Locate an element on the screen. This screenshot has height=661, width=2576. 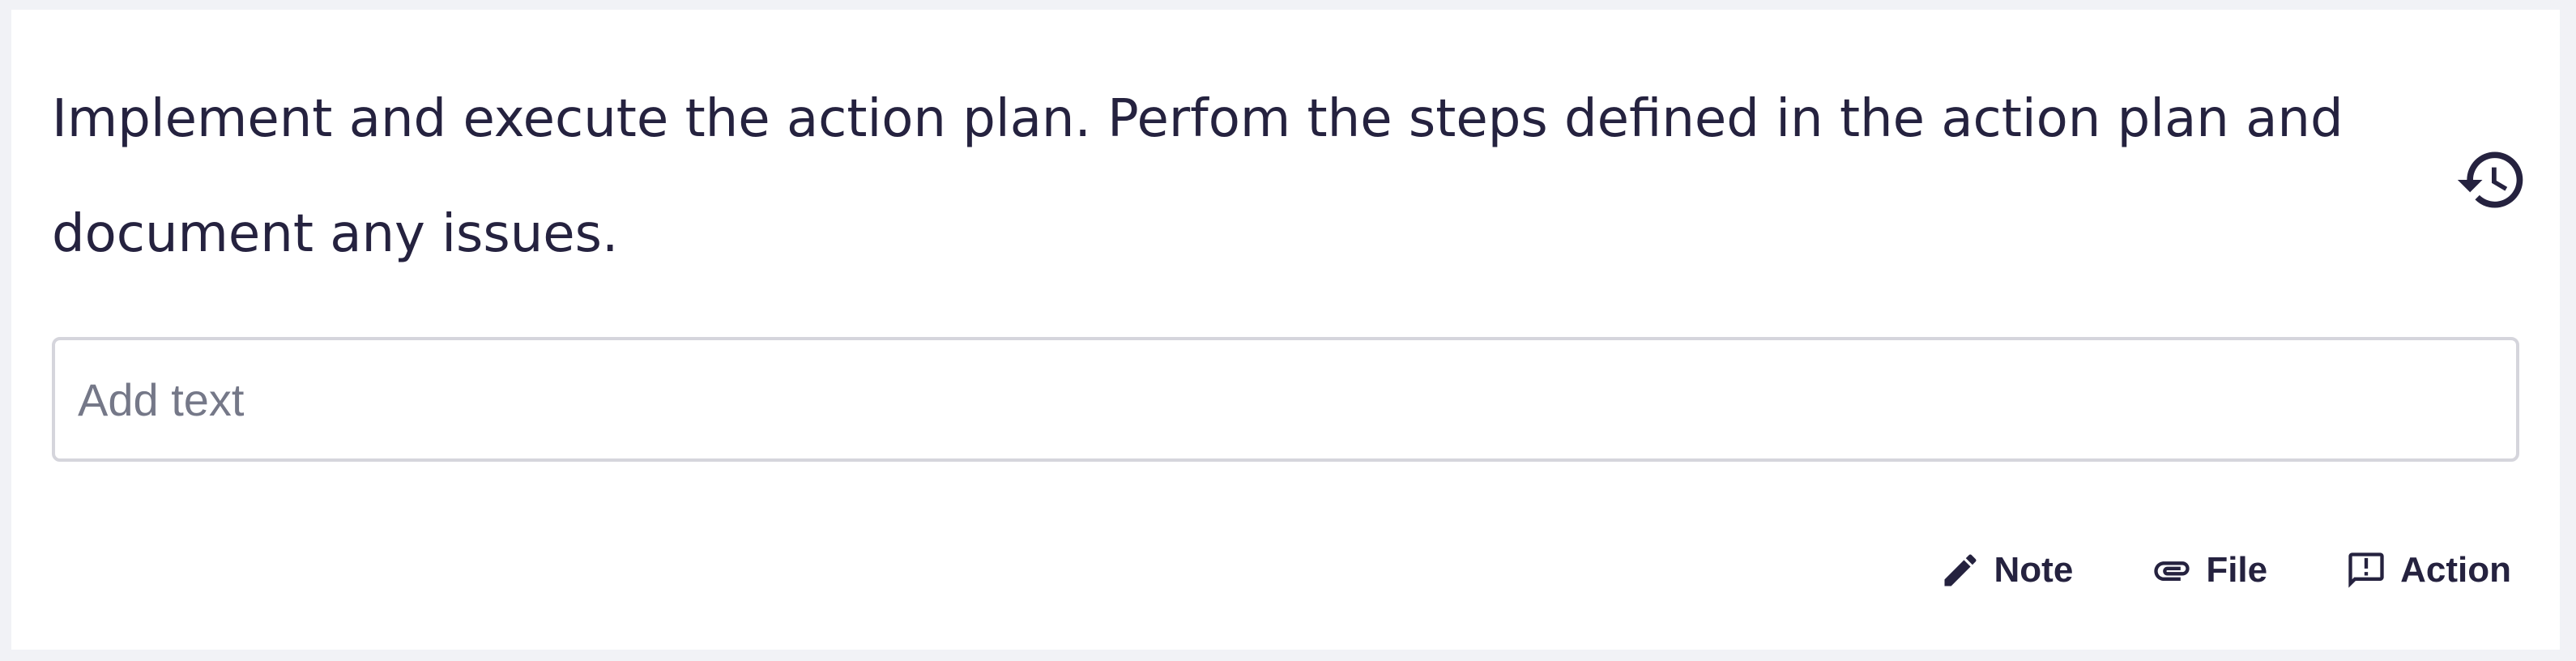
action-button: Action is located at coordinates (2428, 570).